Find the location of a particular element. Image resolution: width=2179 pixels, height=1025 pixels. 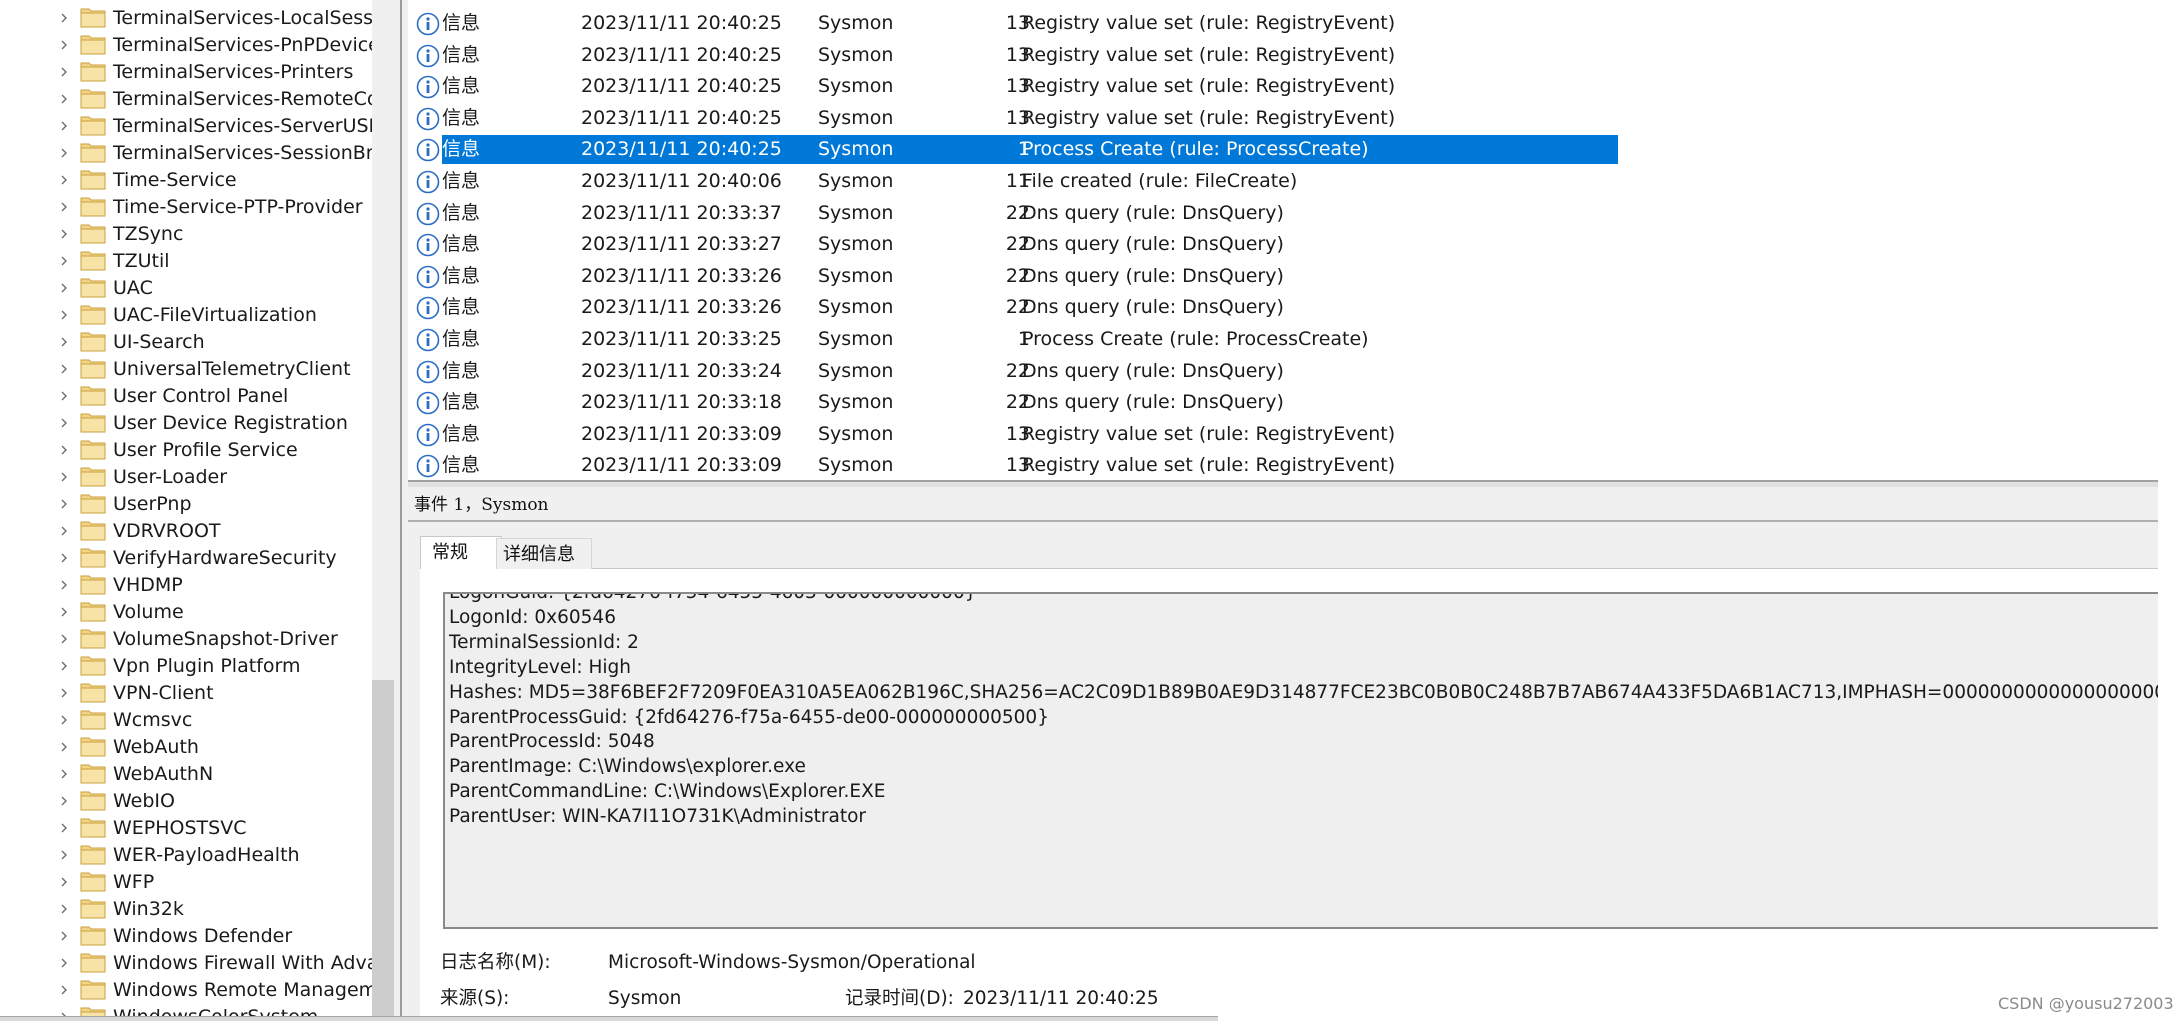

tree-item: User Control Panel is located at coordinates (186, 395).